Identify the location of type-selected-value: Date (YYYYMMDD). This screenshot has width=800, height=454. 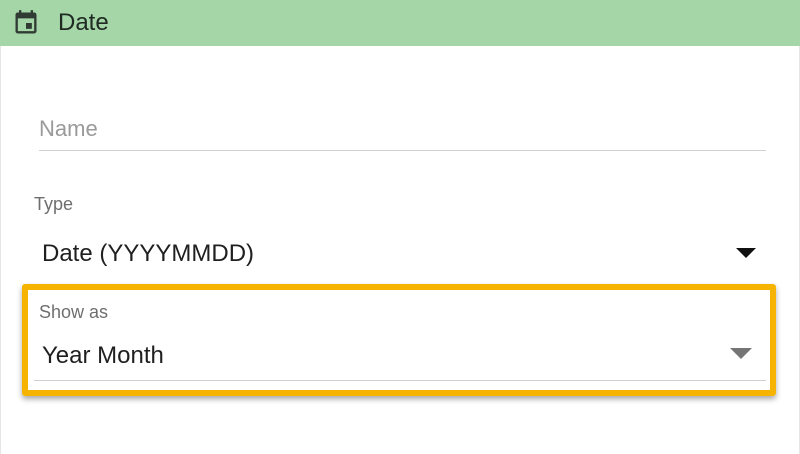
(148, 253).